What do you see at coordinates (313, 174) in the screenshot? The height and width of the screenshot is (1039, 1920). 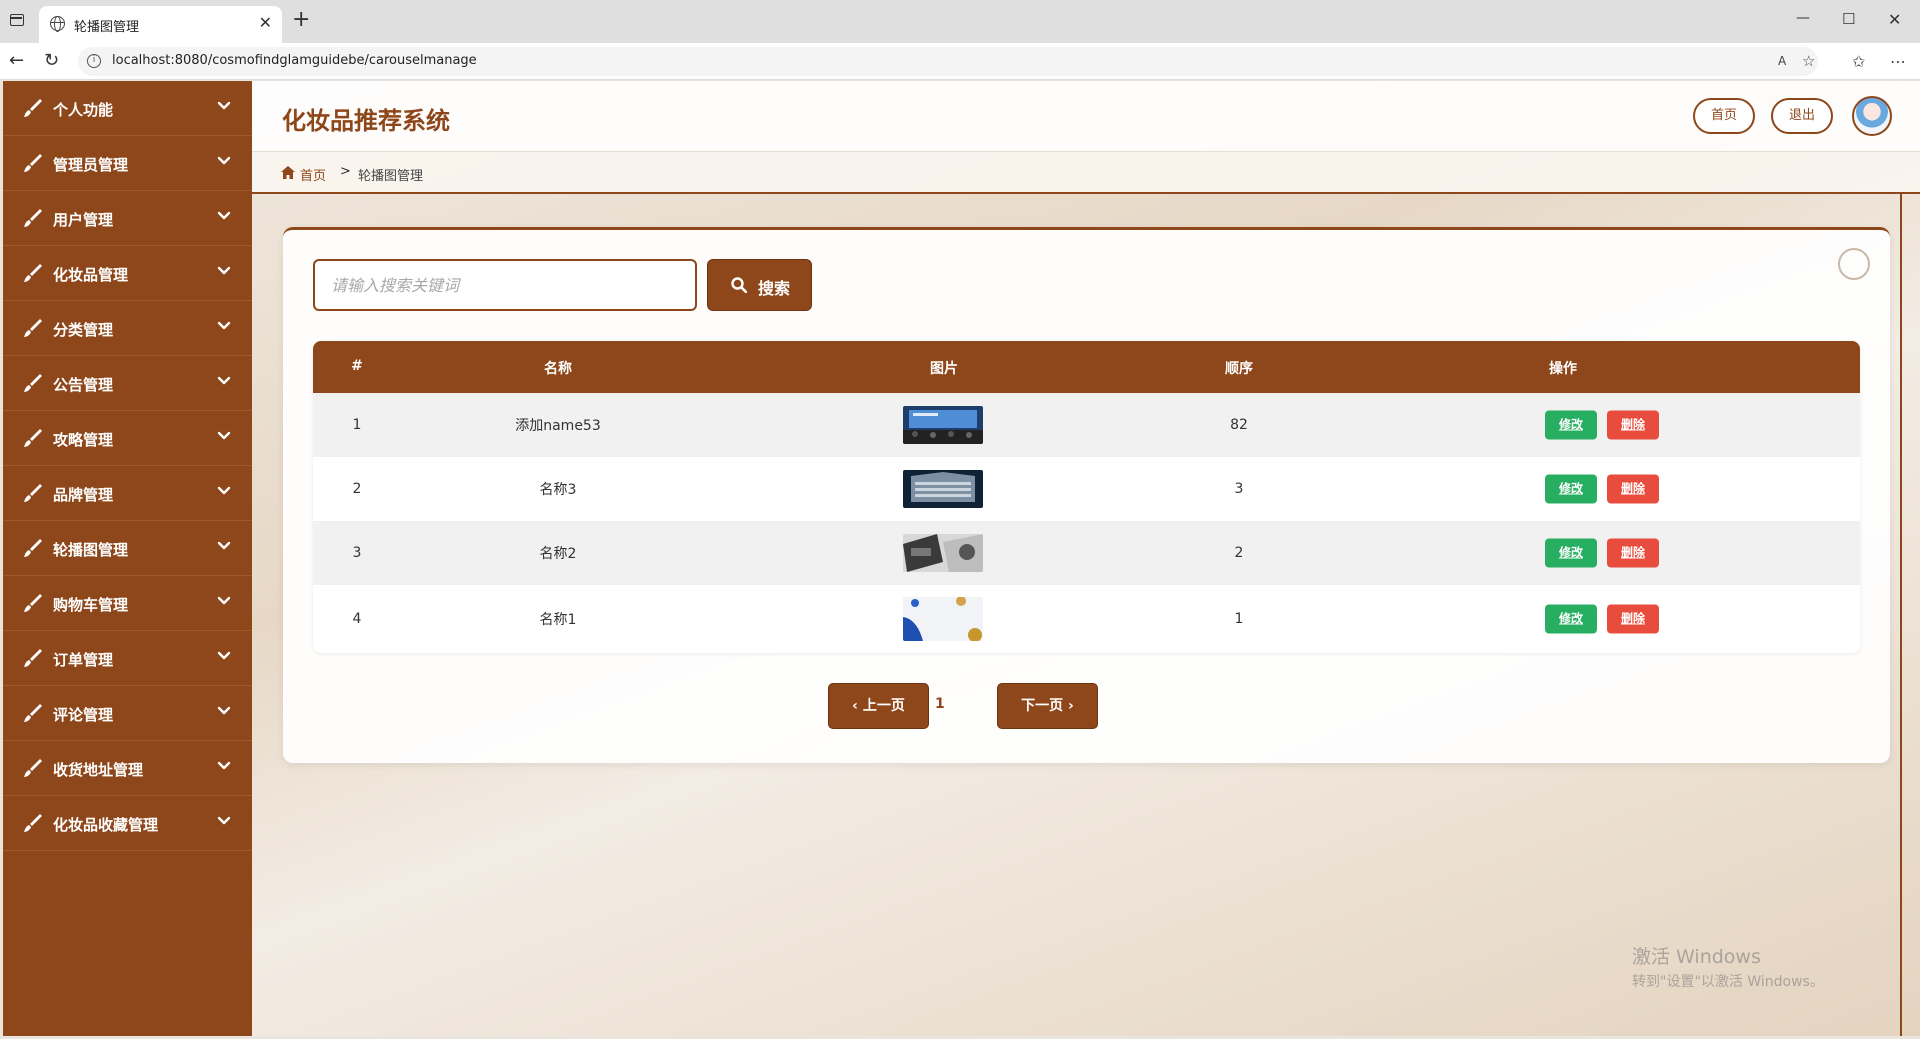 I see `breadcrumb-home: 首页` at bounding box center [313, 174].